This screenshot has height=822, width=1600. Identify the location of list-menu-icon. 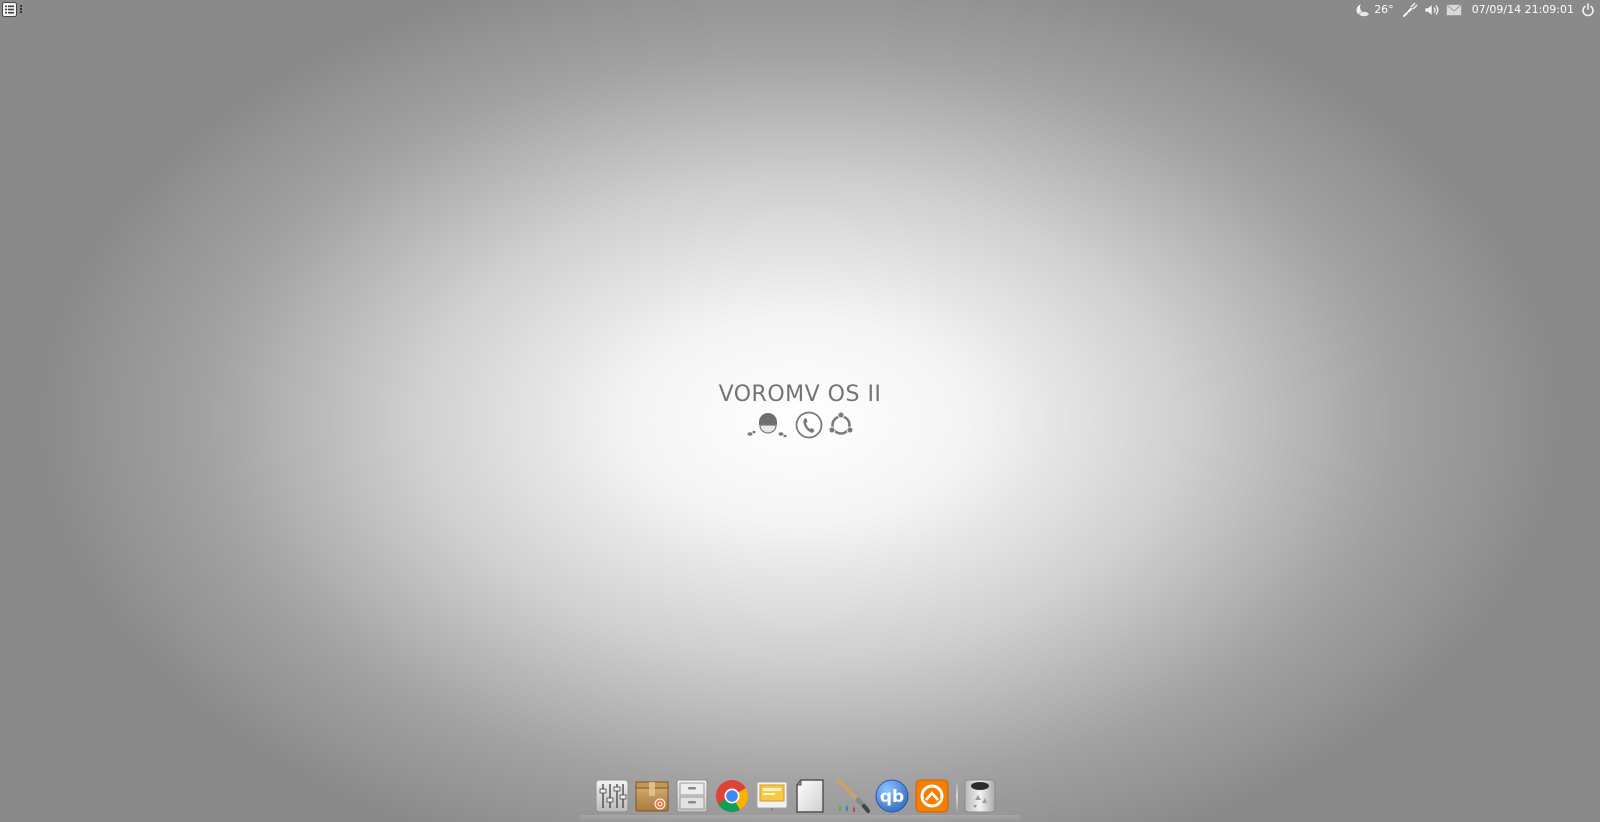
(9, 9).